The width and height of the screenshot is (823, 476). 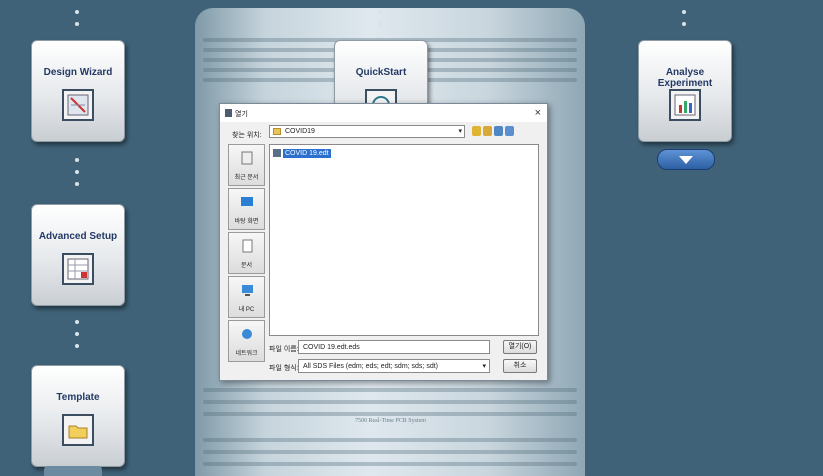 I want to click on new-folder-icon, so click(x=498, y=131).